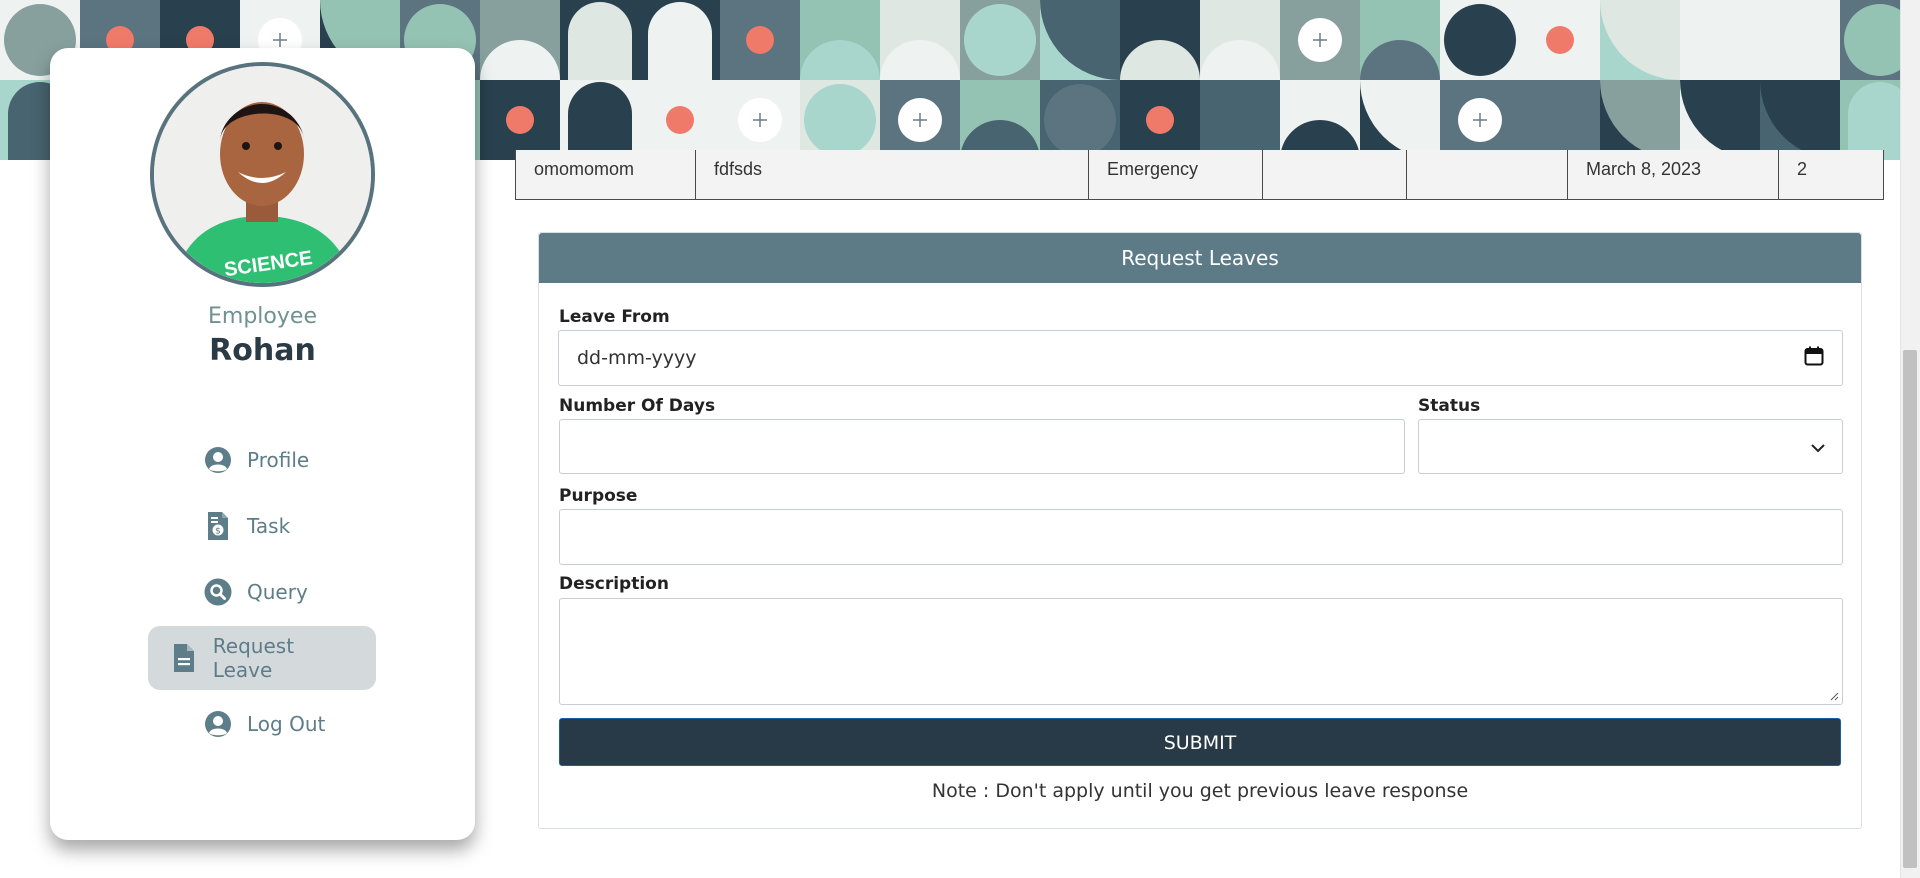 The image size is (1920, 878). Describe the element at coordinates (1449, 406) in the screenshot. I see `status-label: Status` at that location.